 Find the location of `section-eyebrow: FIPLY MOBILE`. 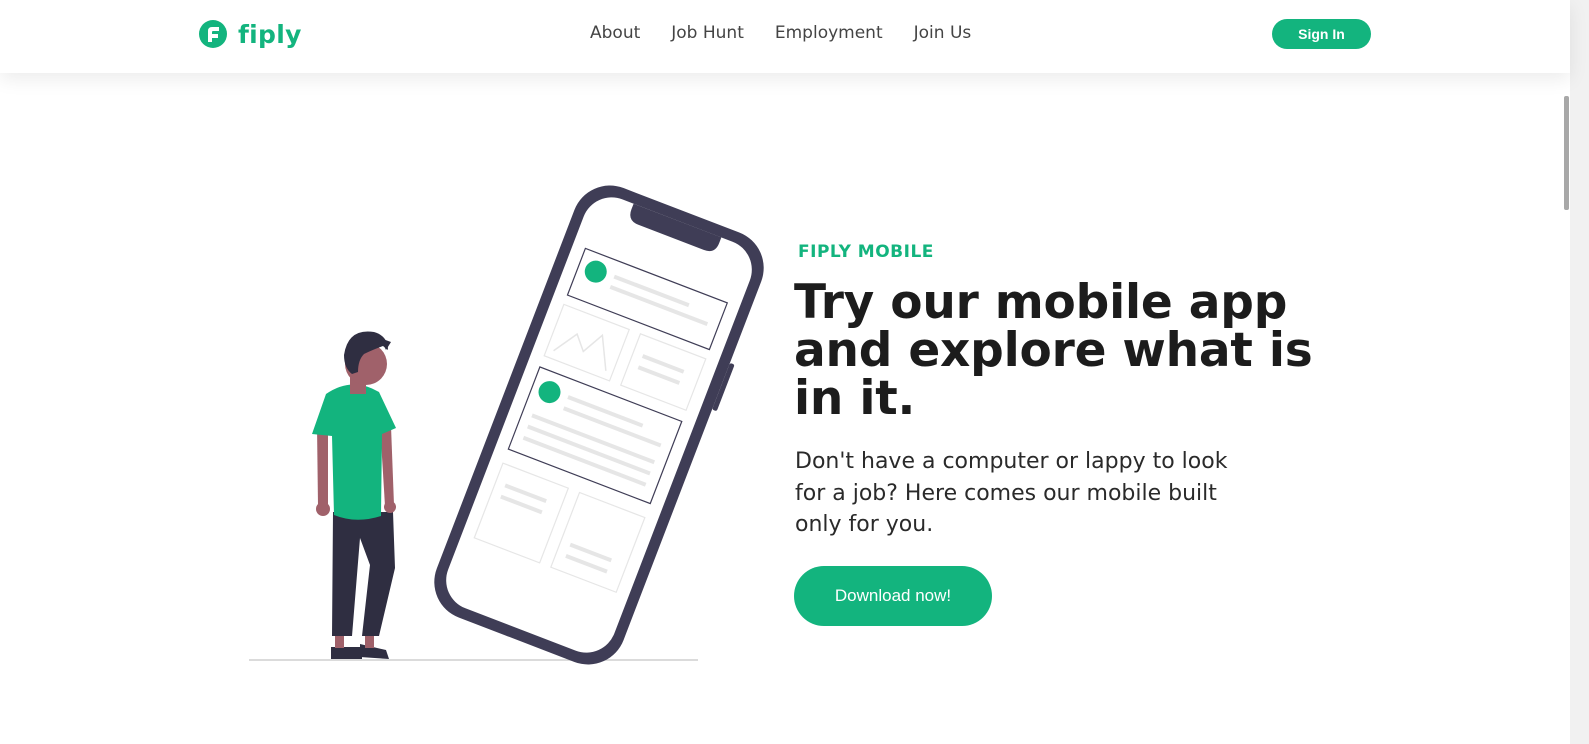

section-eyebrow: FIPLY MOBILE is located at coordinates (866, 252).